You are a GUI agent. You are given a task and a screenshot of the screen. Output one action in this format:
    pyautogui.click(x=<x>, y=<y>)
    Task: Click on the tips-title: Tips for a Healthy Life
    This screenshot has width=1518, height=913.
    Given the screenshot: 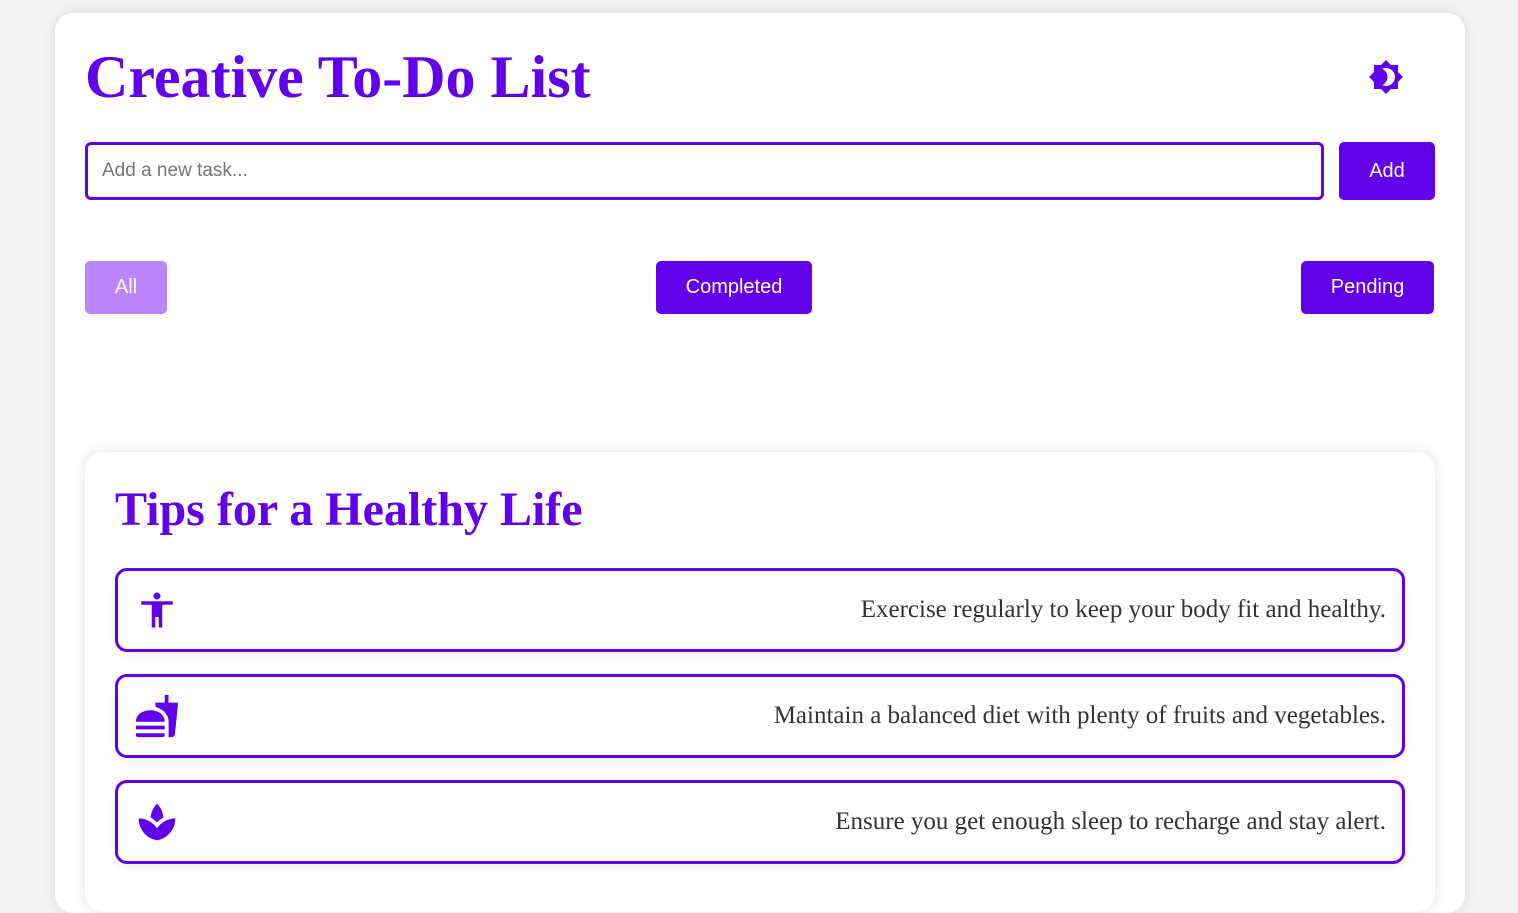 What is the action you would take?
    pyautogui.click(x=349, y=509)
    